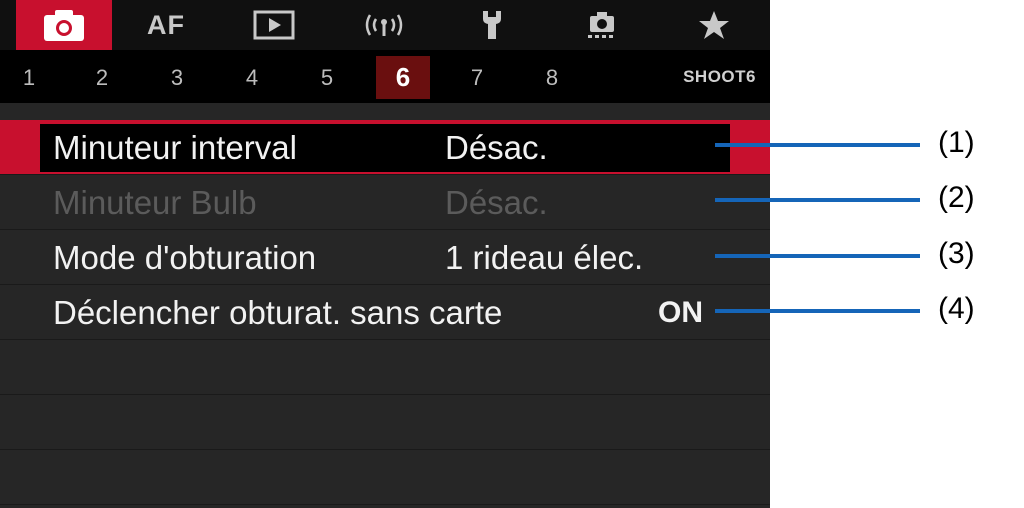 The image size is (1024, 508). I want to click on tab-wireless, so click(384, 25).